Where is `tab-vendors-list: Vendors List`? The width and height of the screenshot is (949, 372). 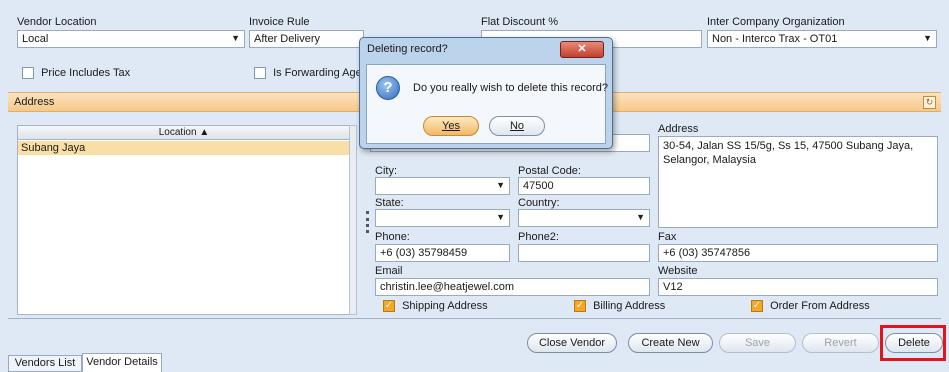
tab-vendors-list: Vendors List is located at coordinates (45, 363).